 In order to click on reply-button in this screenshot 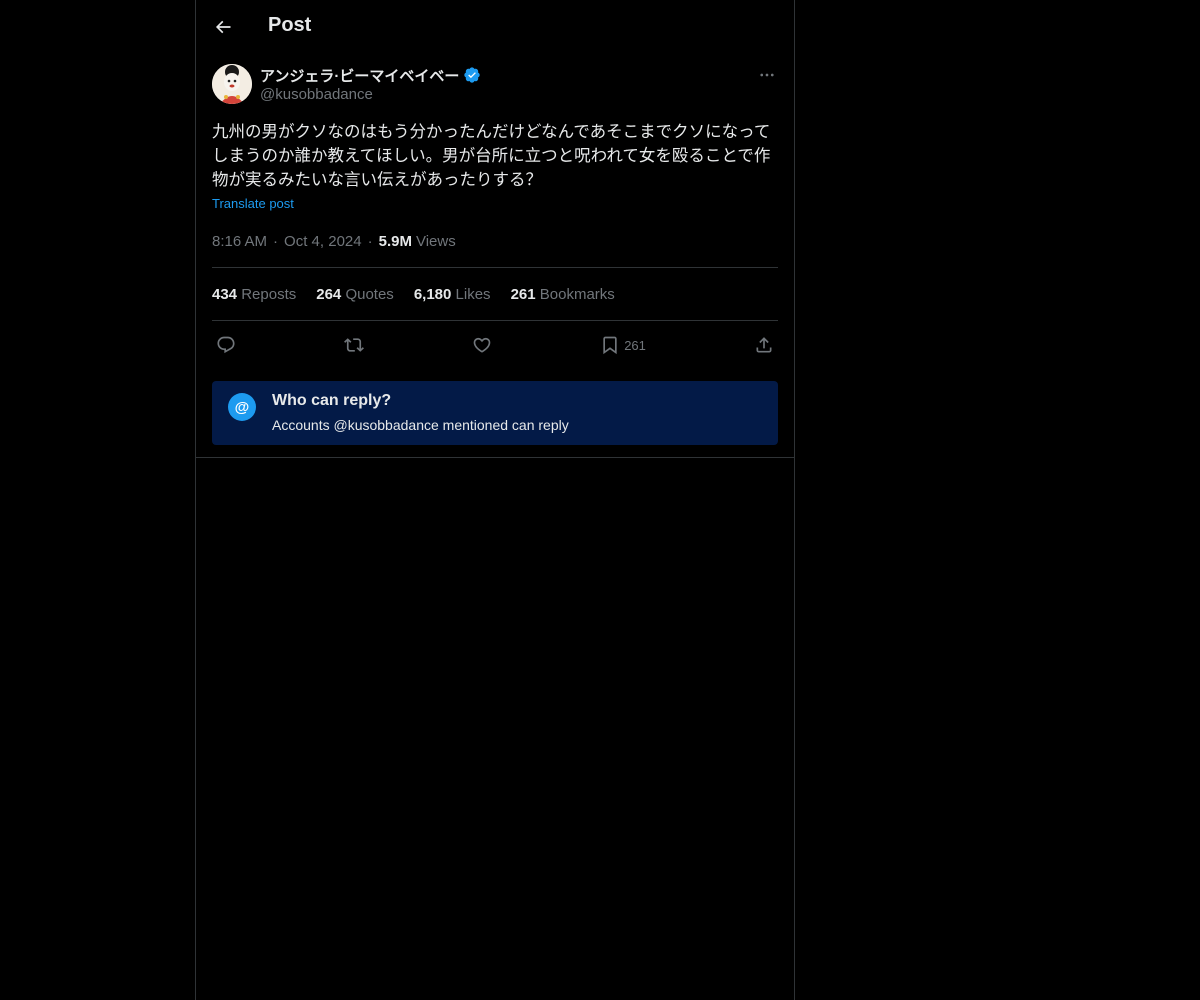, I will do `click(226, 345)`.